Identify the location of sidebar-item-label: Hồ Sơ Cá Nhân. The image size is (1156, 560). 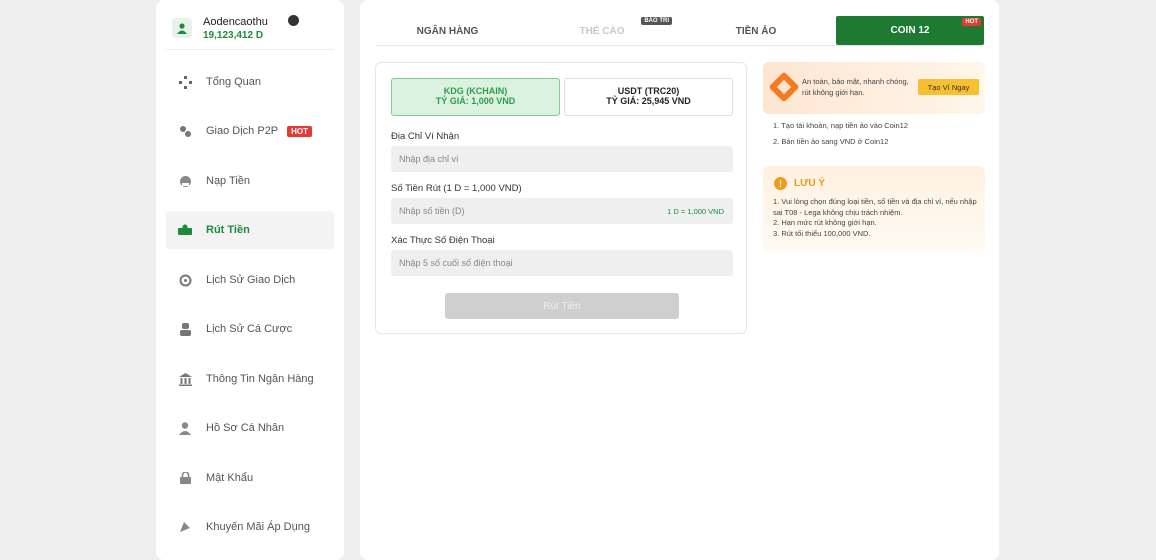
(245, 428).